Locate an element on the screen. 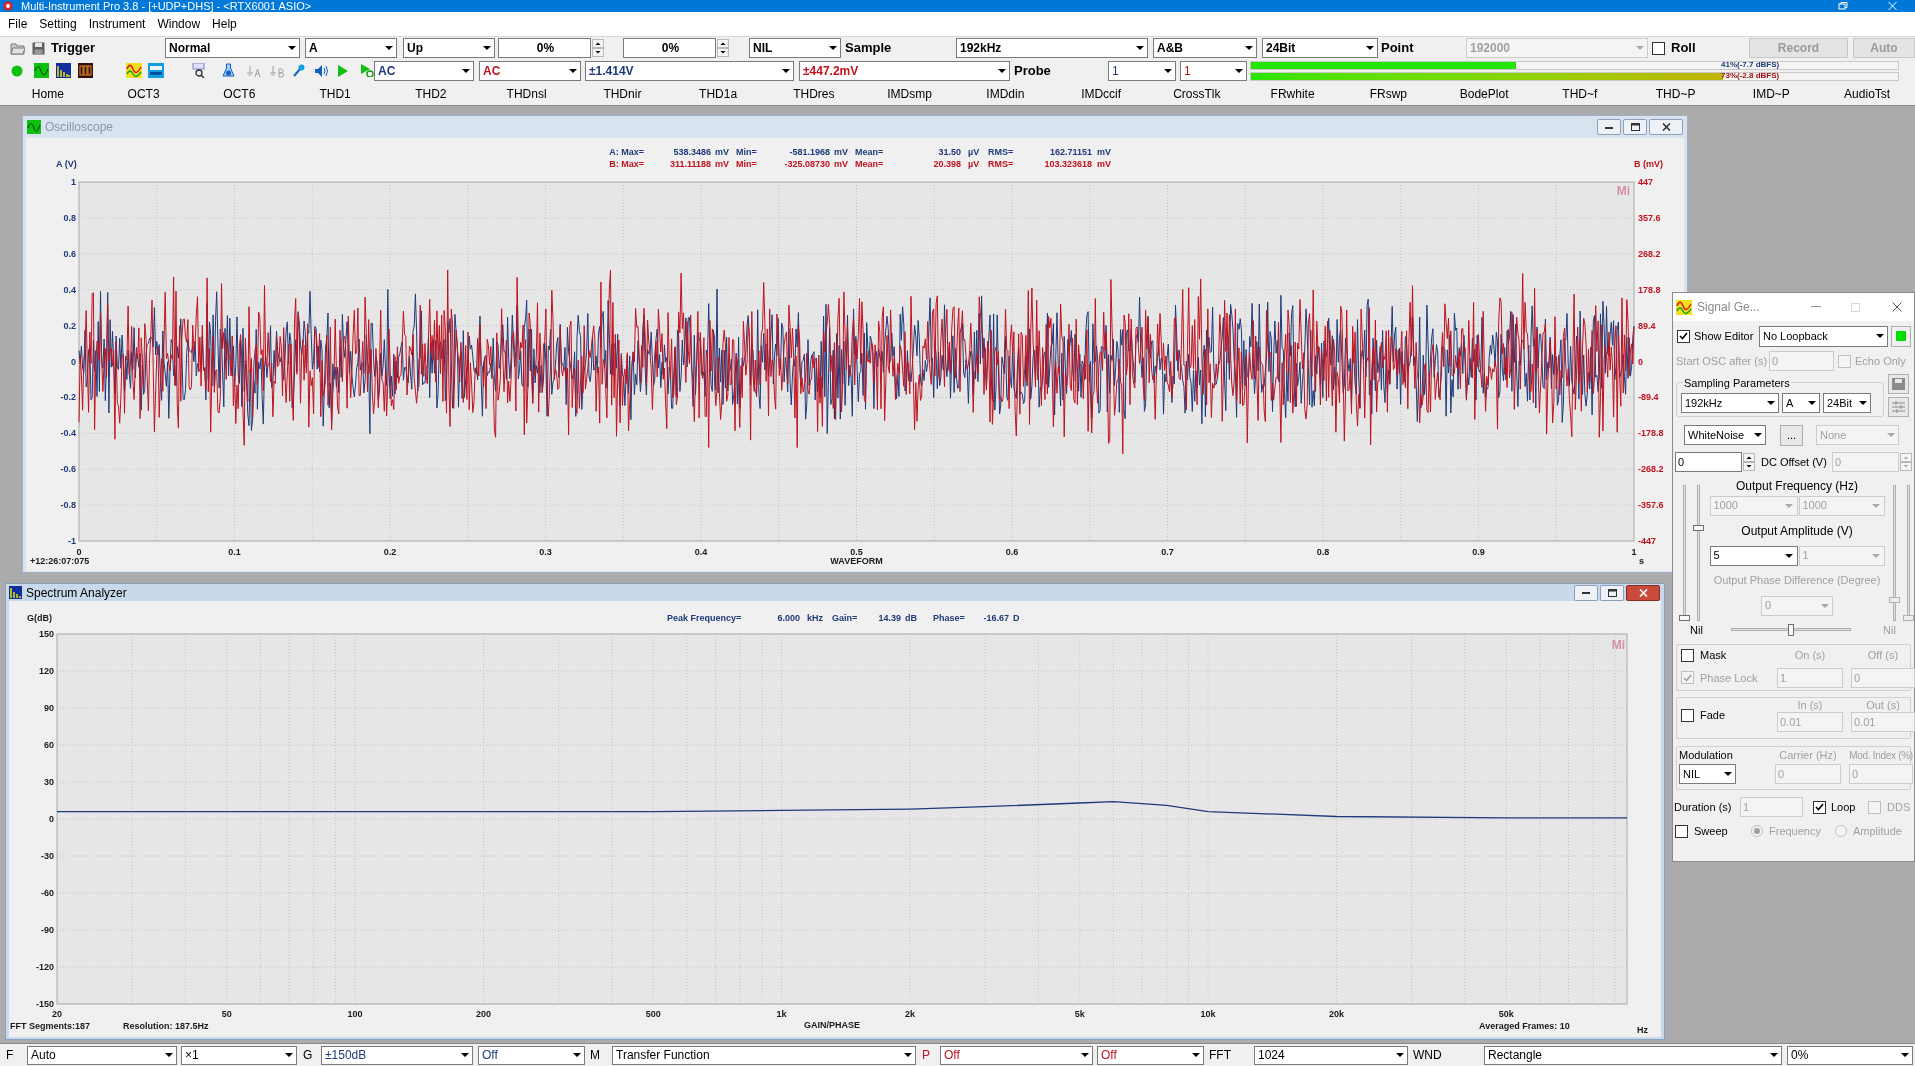  menu-item: Setting is located at coordinates (58, 24).